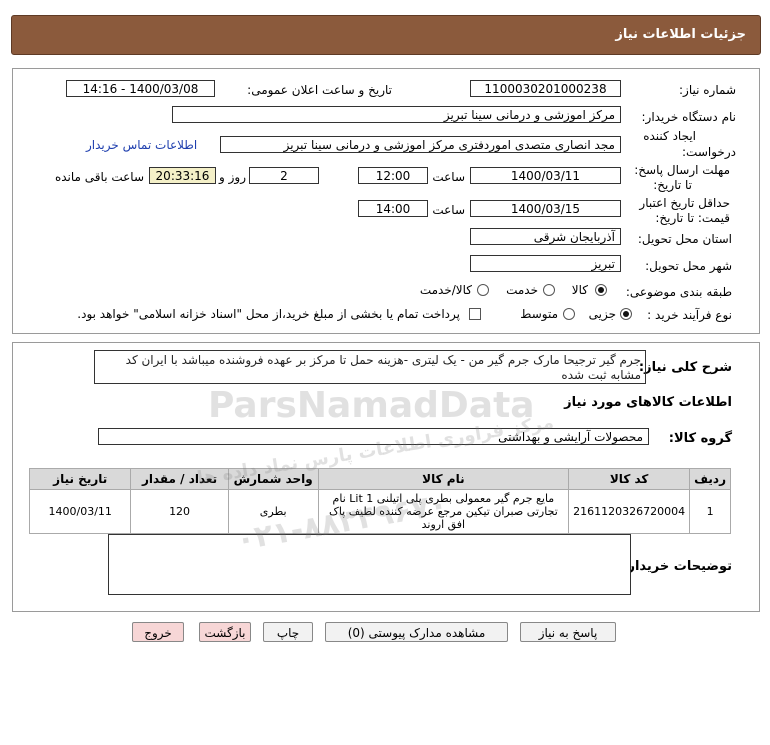  I want to click on cell-qty: 120, so click(179, 511).